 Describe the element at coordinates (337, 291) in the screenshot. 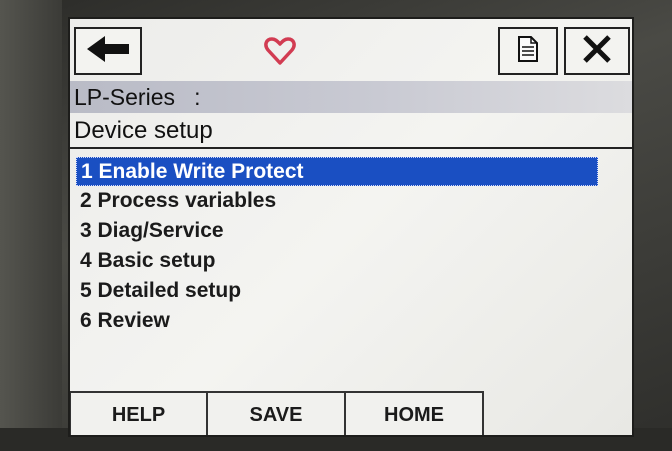

I see `menu-item-detailed-setup: 5 Detailed setup` at that location.